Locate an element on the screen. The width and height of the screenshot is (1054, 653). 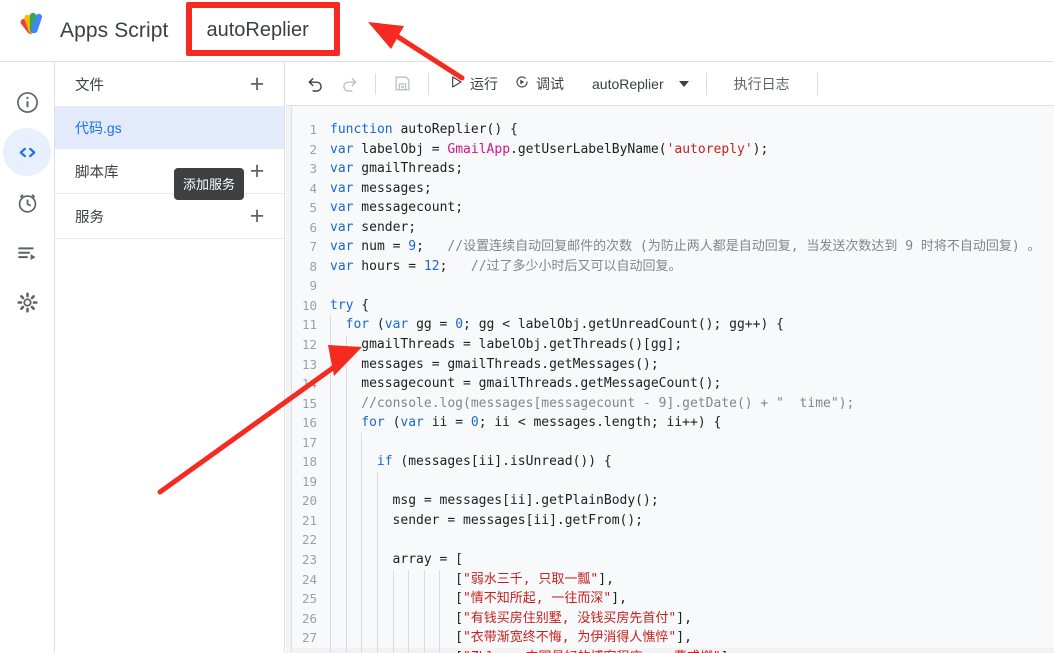
code-line: 17 is located at coordinates (673, 442).